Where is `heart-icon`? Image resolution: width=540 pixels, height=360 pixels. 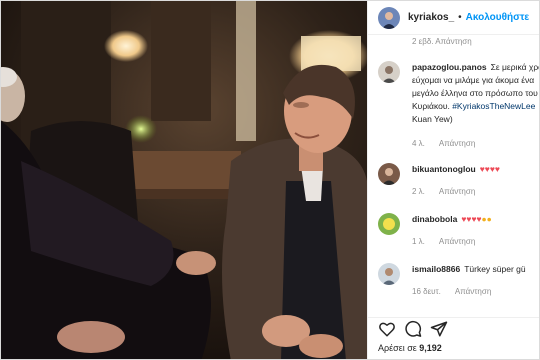
heart-icon is located at coordinates (387, 329).